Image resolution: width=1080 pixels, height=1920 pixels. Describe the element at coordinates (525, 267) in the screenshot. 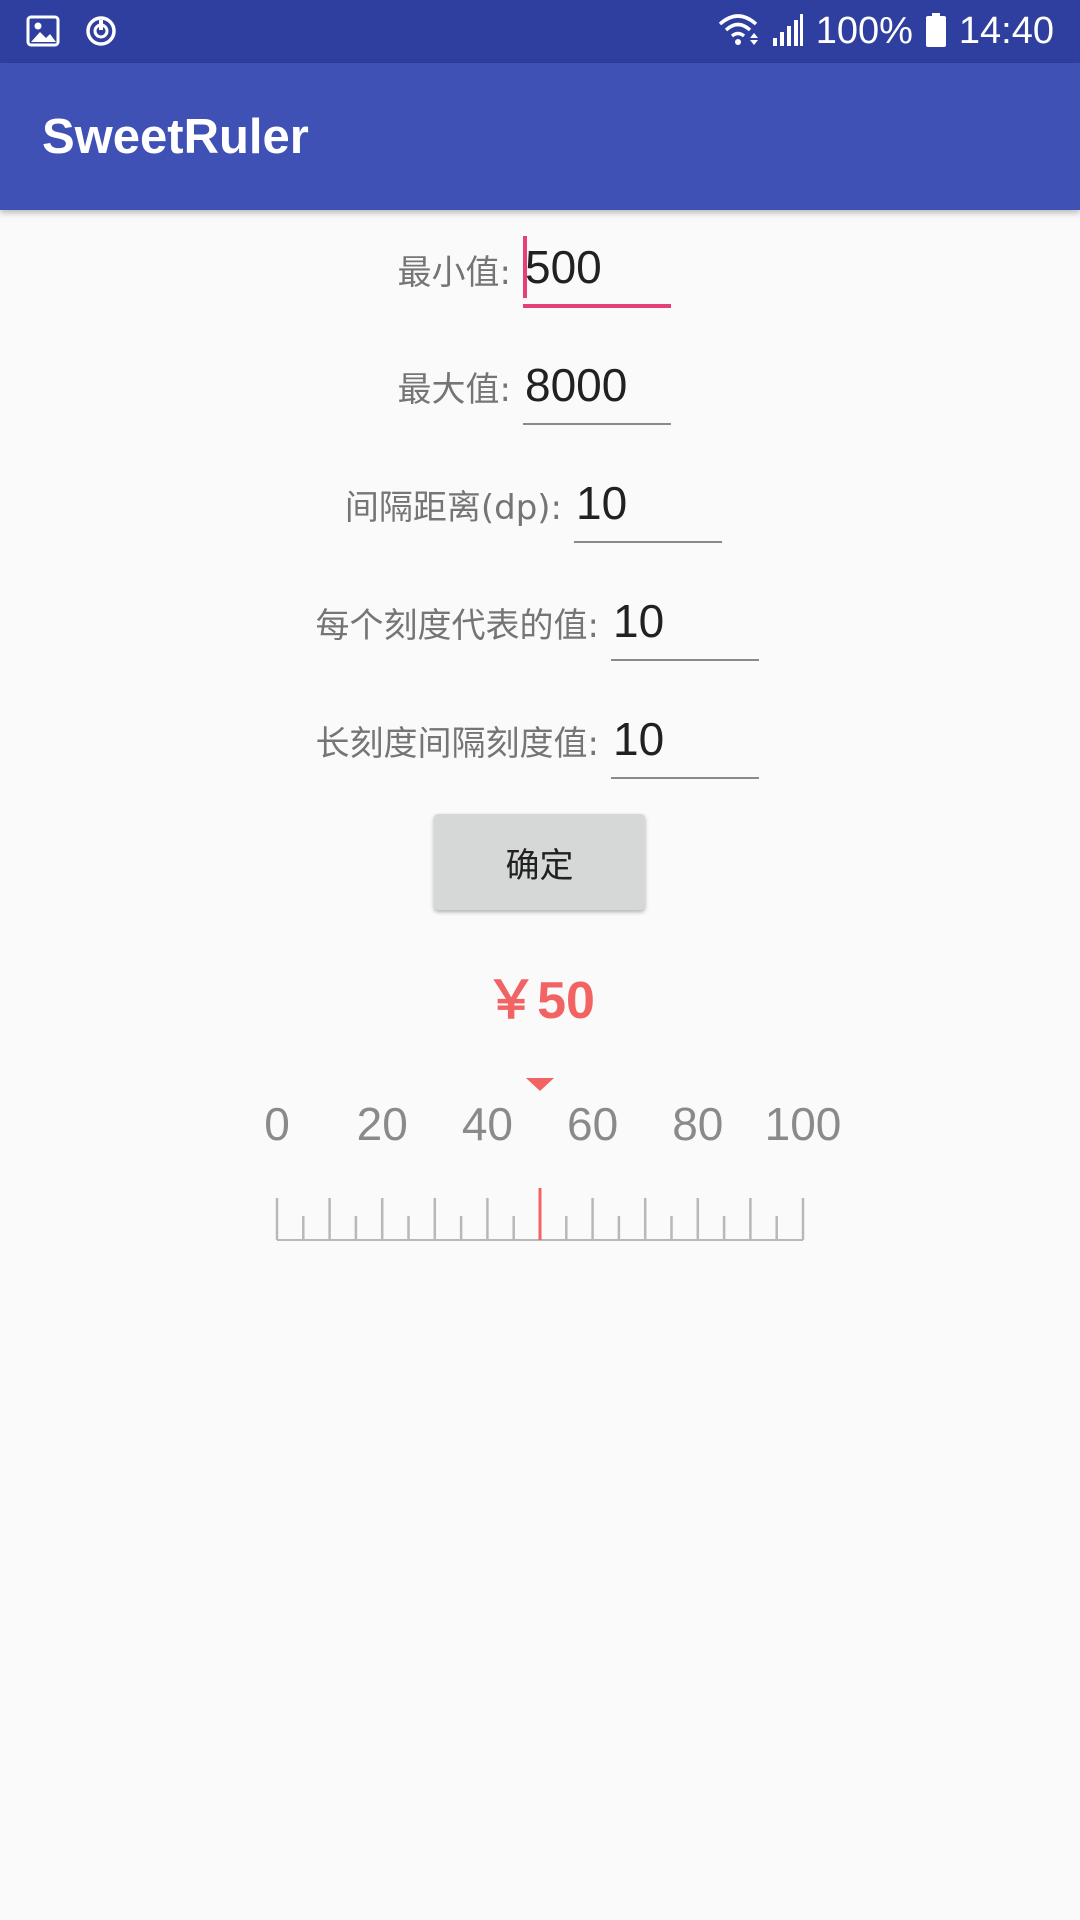

I see `text-cursor` at that location.